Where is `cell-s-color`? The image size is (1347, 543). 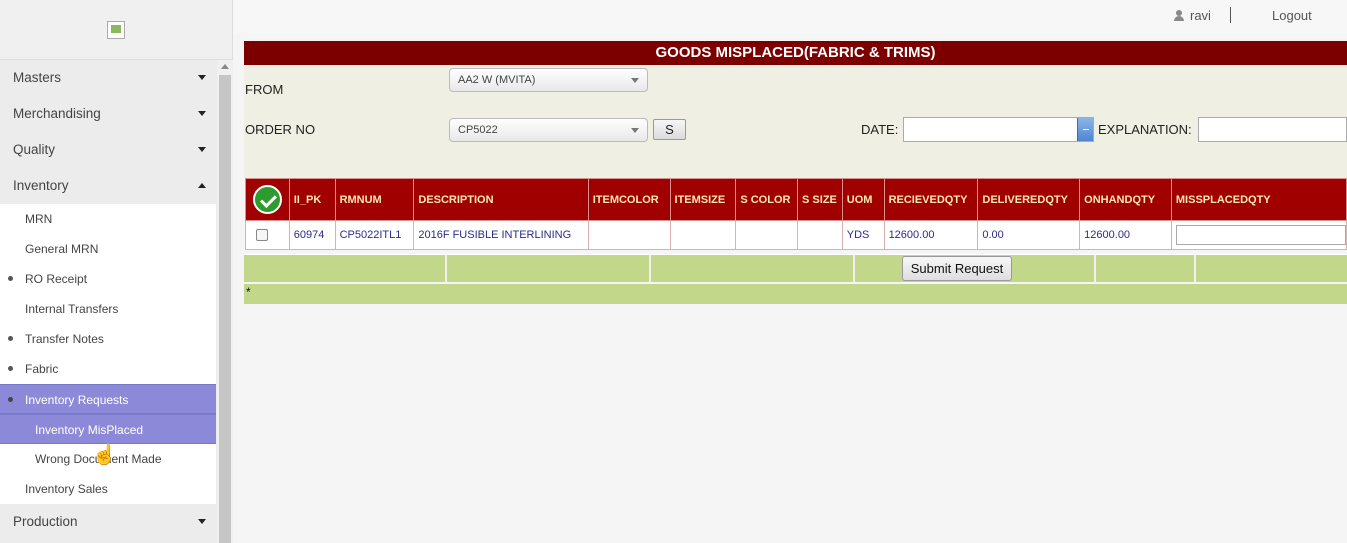 cell-s-color is located at coordinates (767, 235).